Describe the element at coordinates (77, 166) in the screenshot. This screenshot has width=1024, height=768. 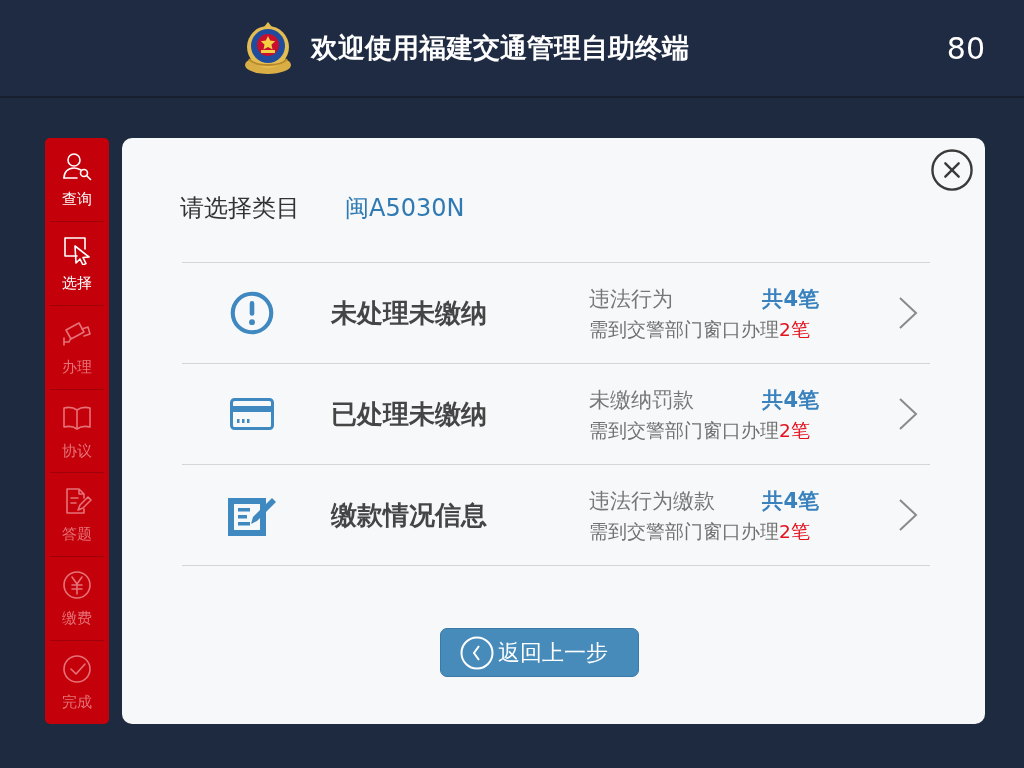
I see `person-search-icon` at that location.